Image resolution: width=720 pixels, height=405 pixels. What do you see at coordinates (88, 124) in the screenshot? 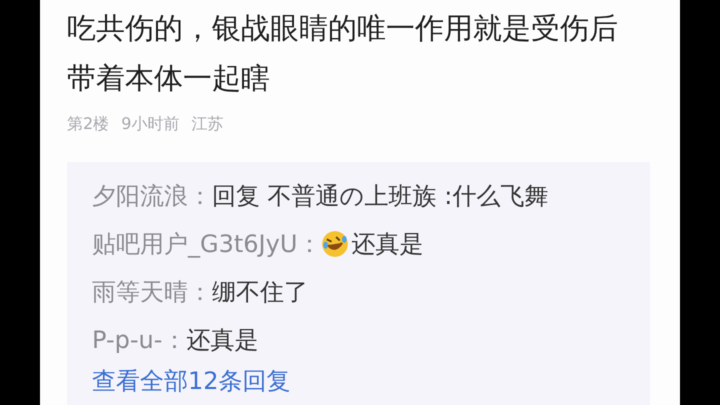
I see `floor-number: 第2楼` at bounding box center [88, 124].